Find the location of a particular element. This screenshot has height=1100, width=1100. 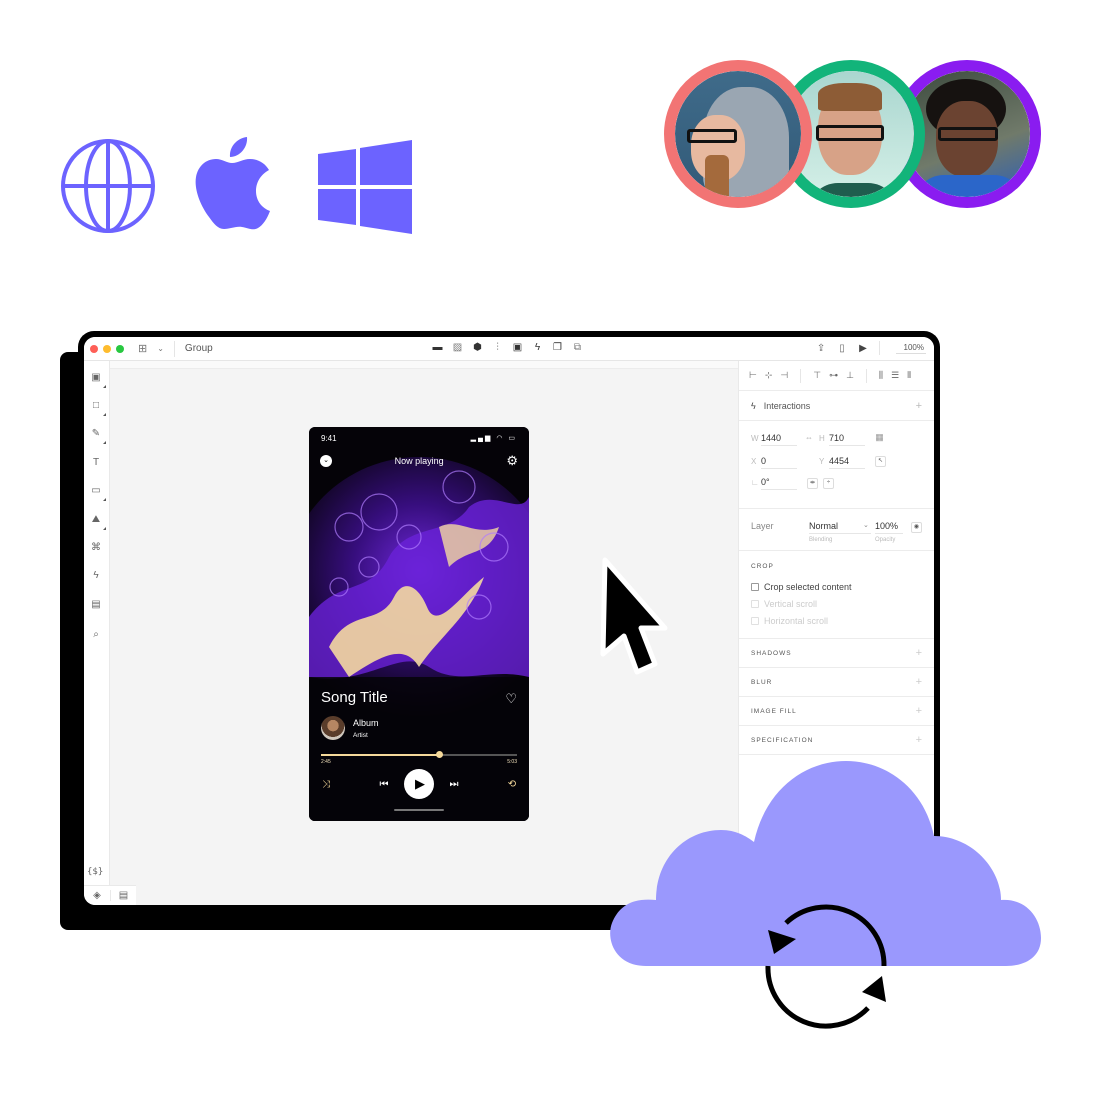

rotation-field: 0° is located at coordinates (779, 483).